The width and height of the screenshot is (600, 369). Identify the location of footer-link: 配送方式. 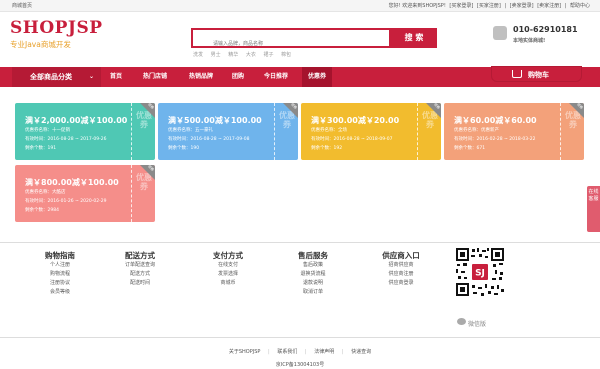
(140, 274).